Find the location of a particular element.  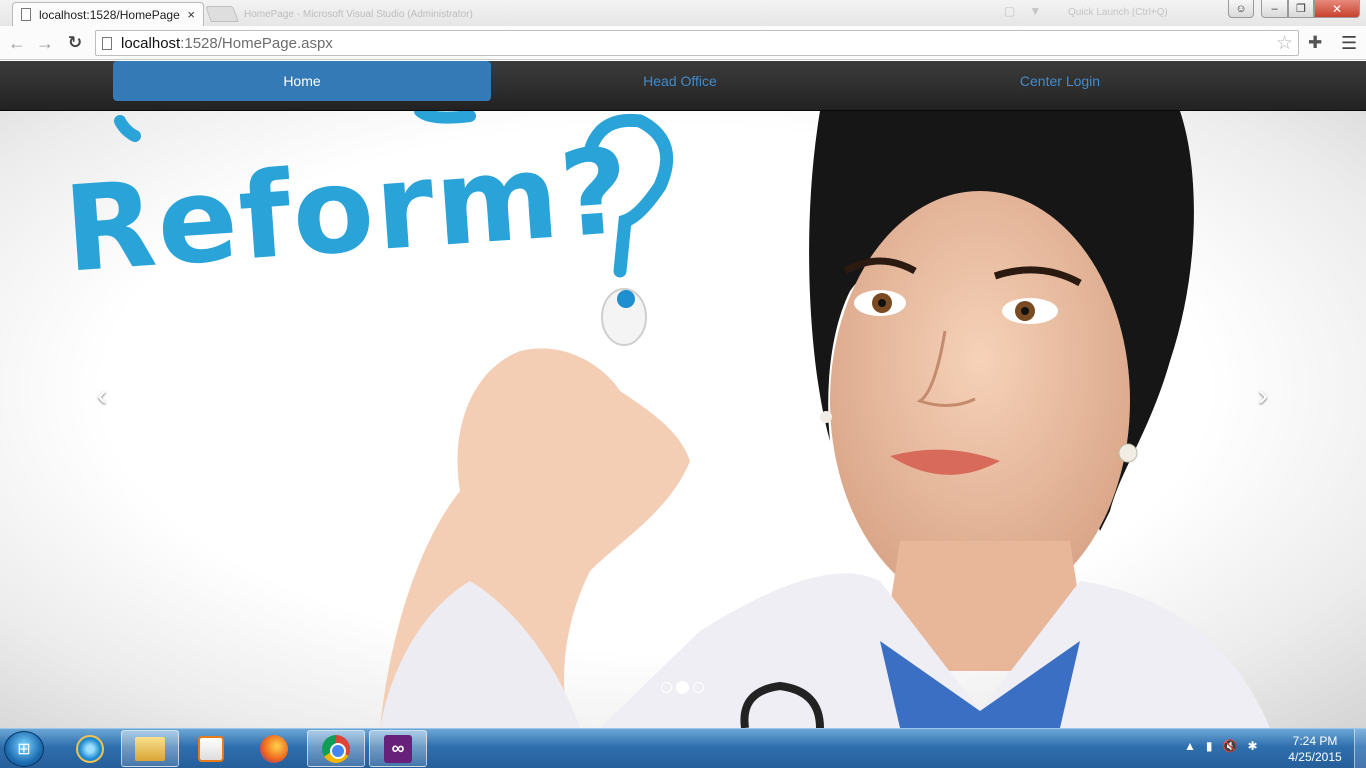

filter-icon: ▼ is located at coordinates (1035, 11).